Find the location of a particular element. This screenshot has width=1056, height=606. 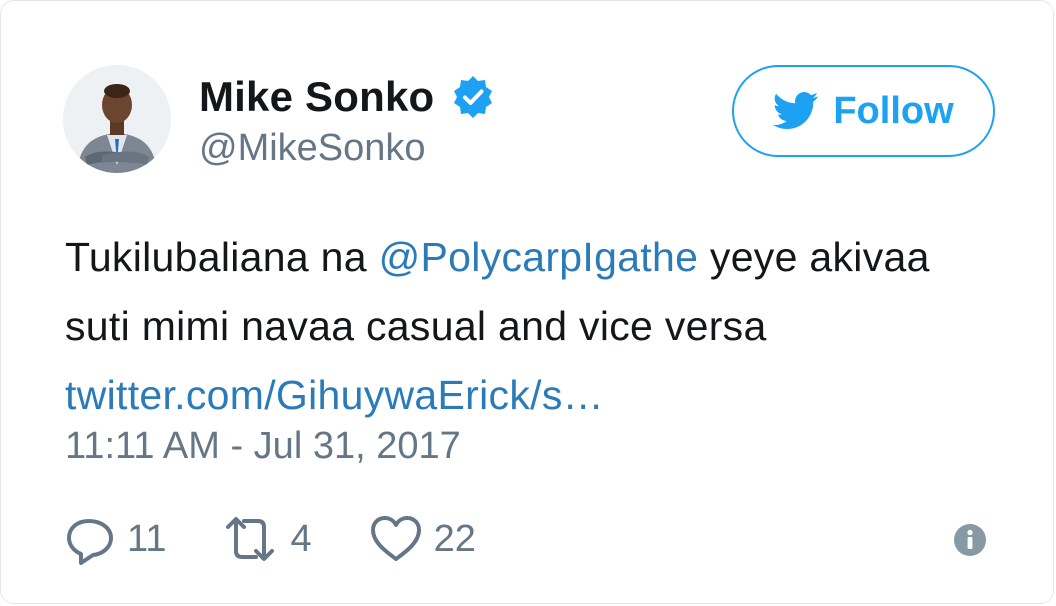

follow-button: Follow is located at coordinates (863, 111).